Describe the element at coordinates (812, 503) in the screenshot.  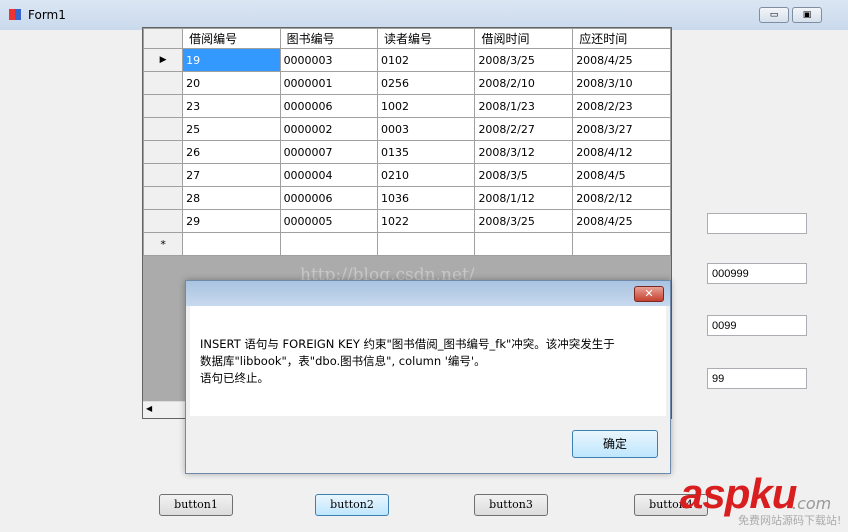
I see `logo-domain: .com` at that location.